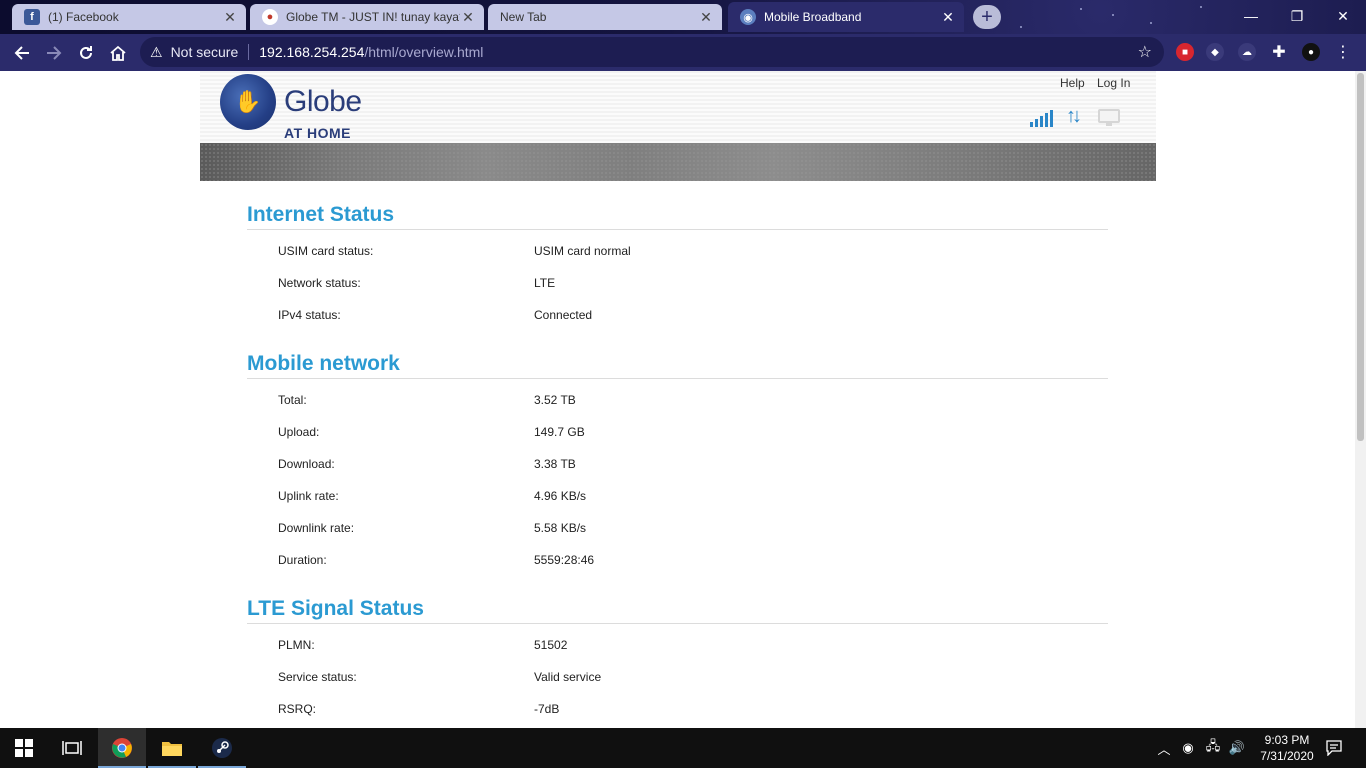  What do you see at coordinates (299, 432) in the screenshot?
I see `row-label: Upload:` at bounding box center [299, 432].